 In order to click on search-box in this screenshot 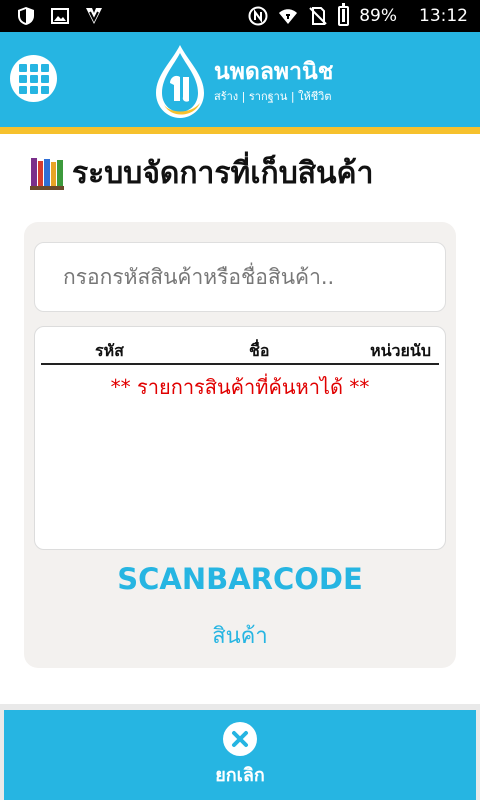, I will do `click(240, 277)`.